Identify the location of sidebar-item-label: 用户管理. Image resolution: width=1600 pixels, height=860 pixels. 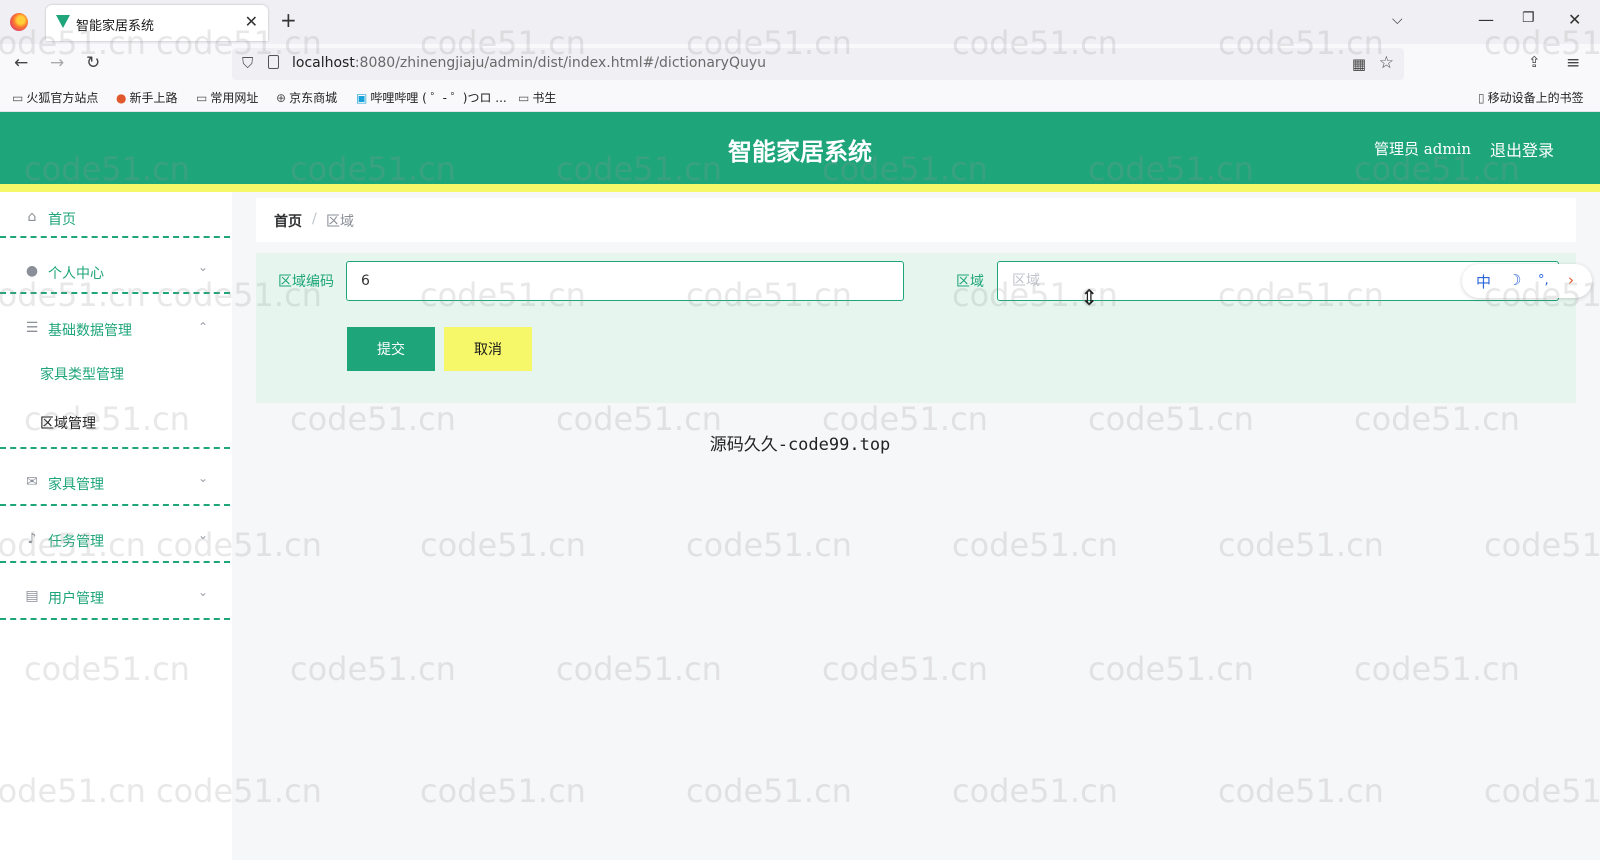
(76, 599).